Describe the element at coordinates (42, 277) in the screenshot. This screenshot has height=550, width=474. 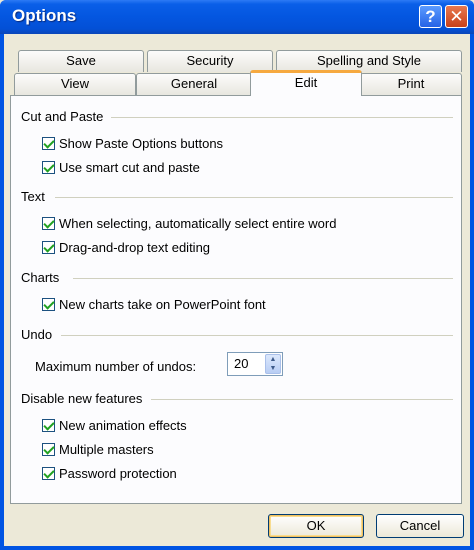
I see `group-charts-label: Charts` at that location.